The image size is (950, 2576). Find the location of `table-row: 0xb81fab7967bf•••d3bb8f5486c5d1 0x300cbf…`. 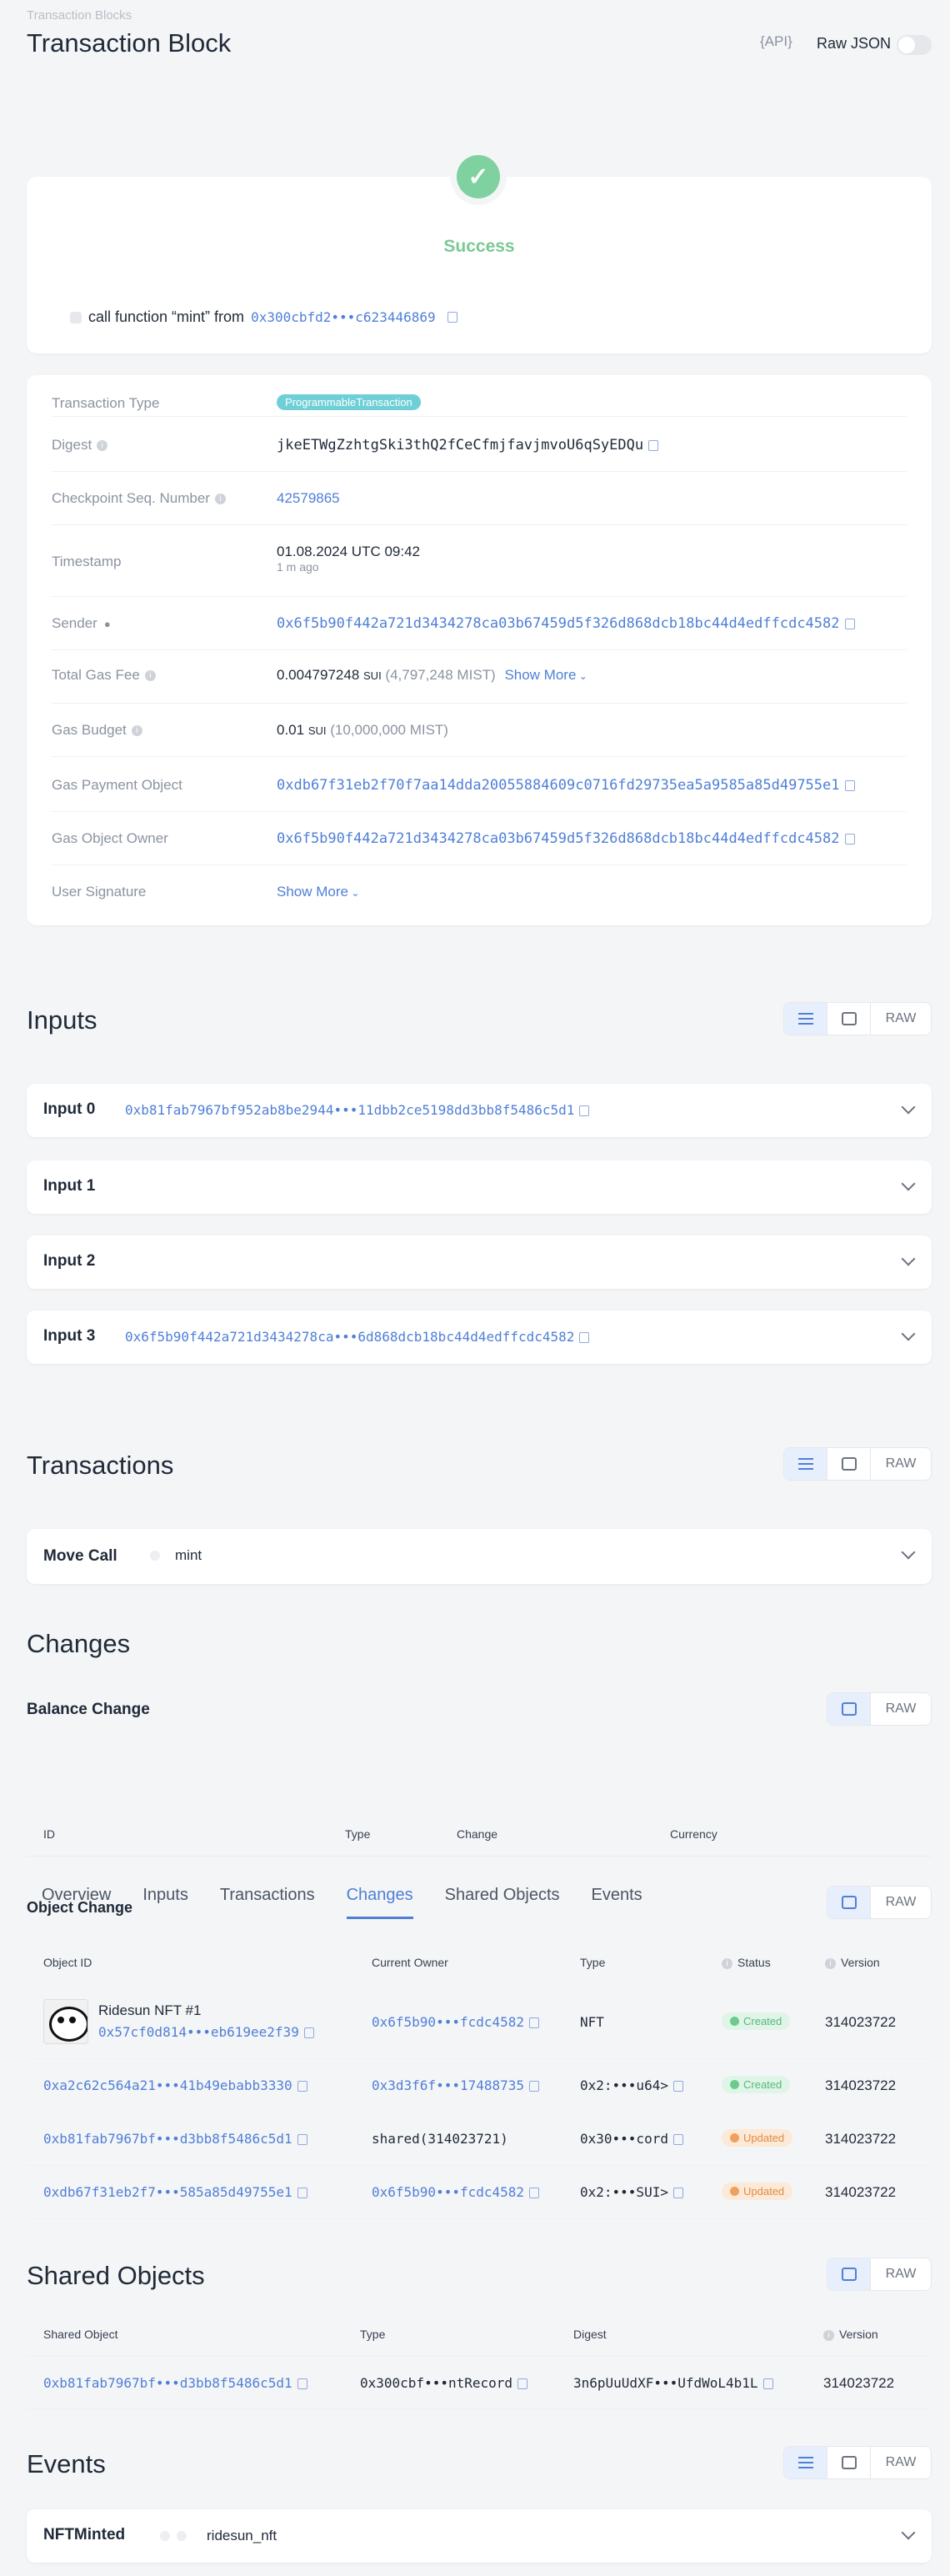

table-row: 0xb81fab7967bf•••d3bb8f5486c5d1 0x300cbf… is located at coordinates (479, 2382).